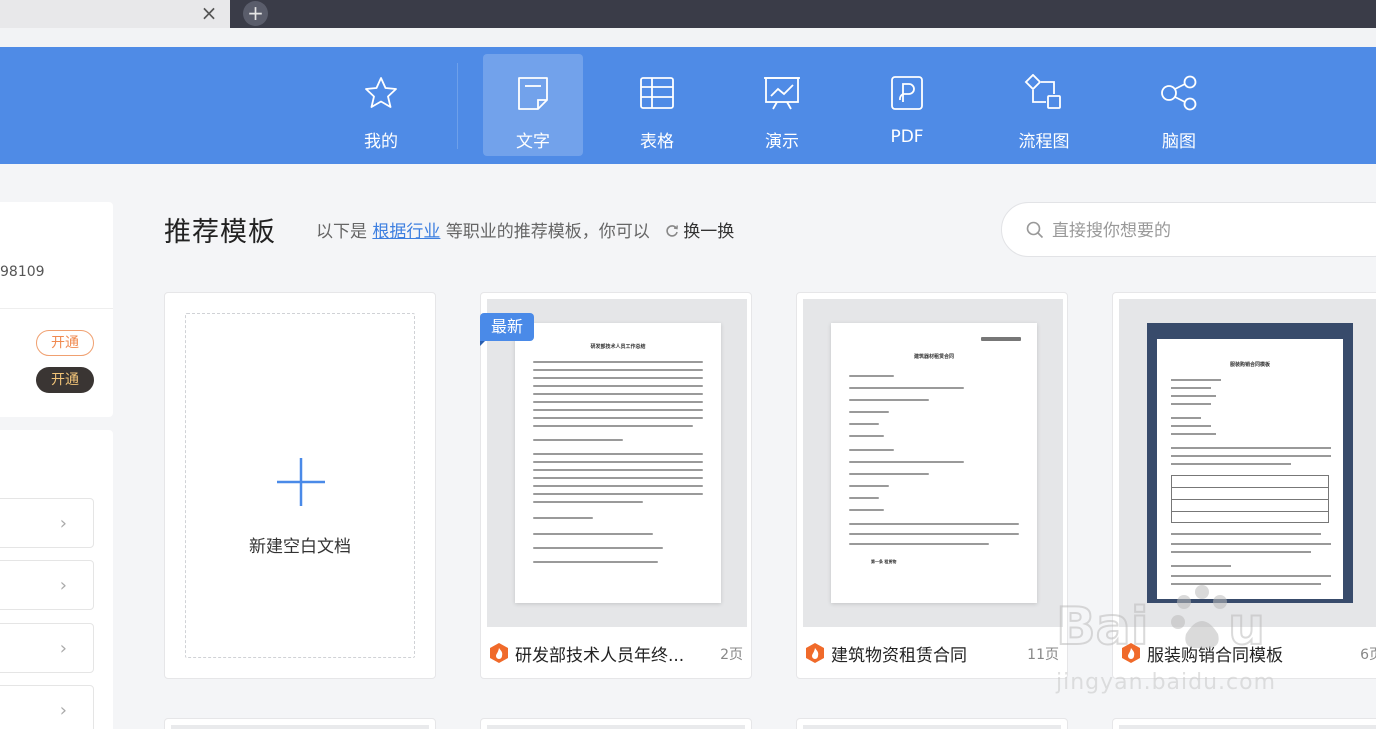 Image resolution: width=1376 pixels, height=729 pixels. I want to click on page-count: 6页, so click(1368, 655).